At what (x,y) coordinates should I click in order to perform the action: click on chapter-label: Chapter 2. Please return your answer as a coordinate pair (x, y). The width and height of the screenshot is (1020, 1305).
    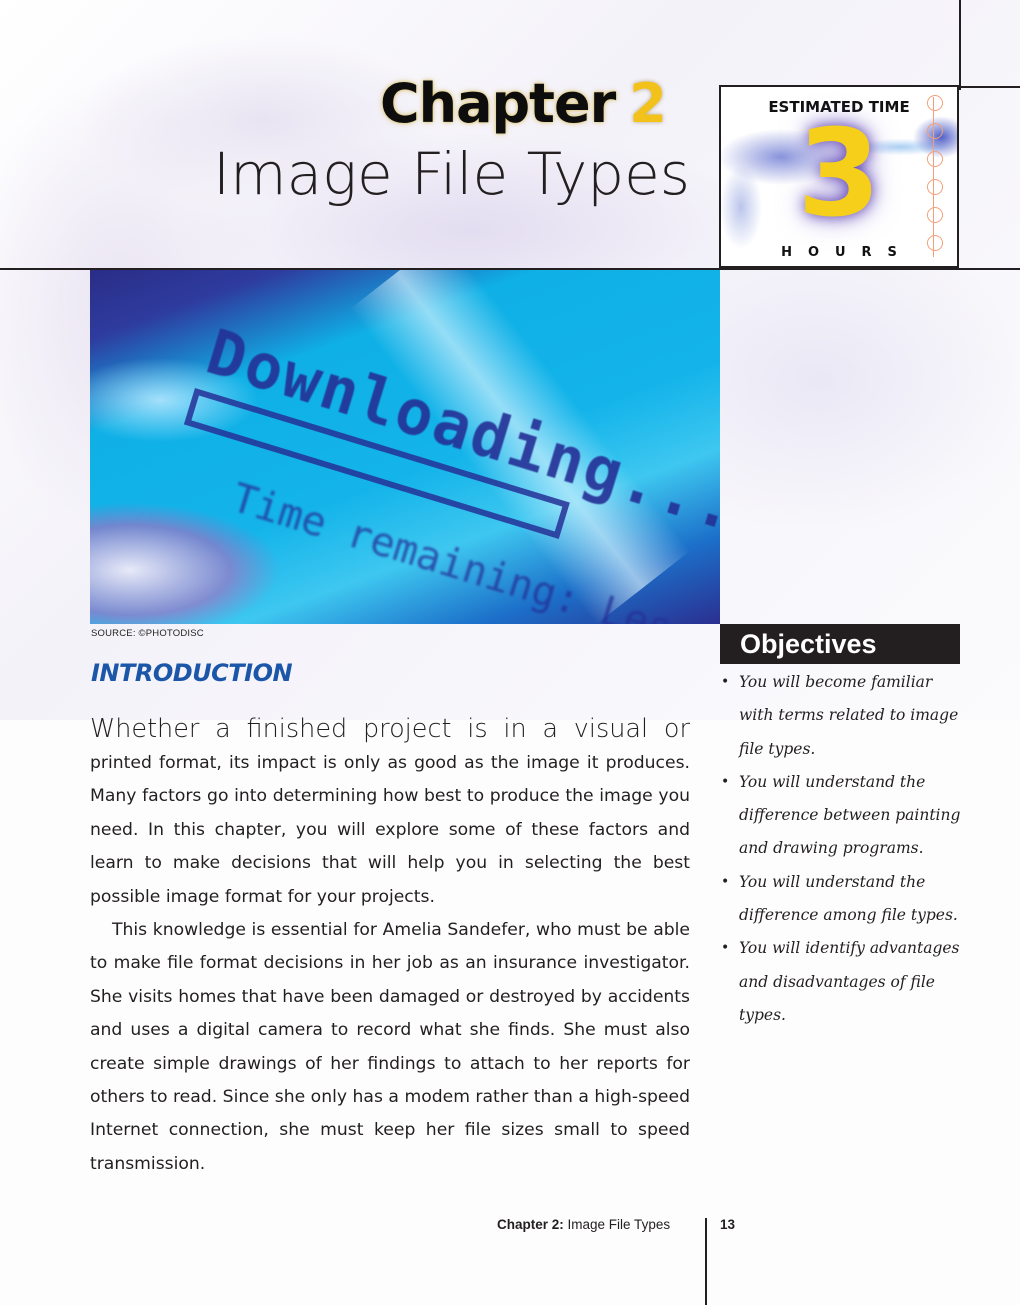
    Looking at the image, I should click on (523, 103).